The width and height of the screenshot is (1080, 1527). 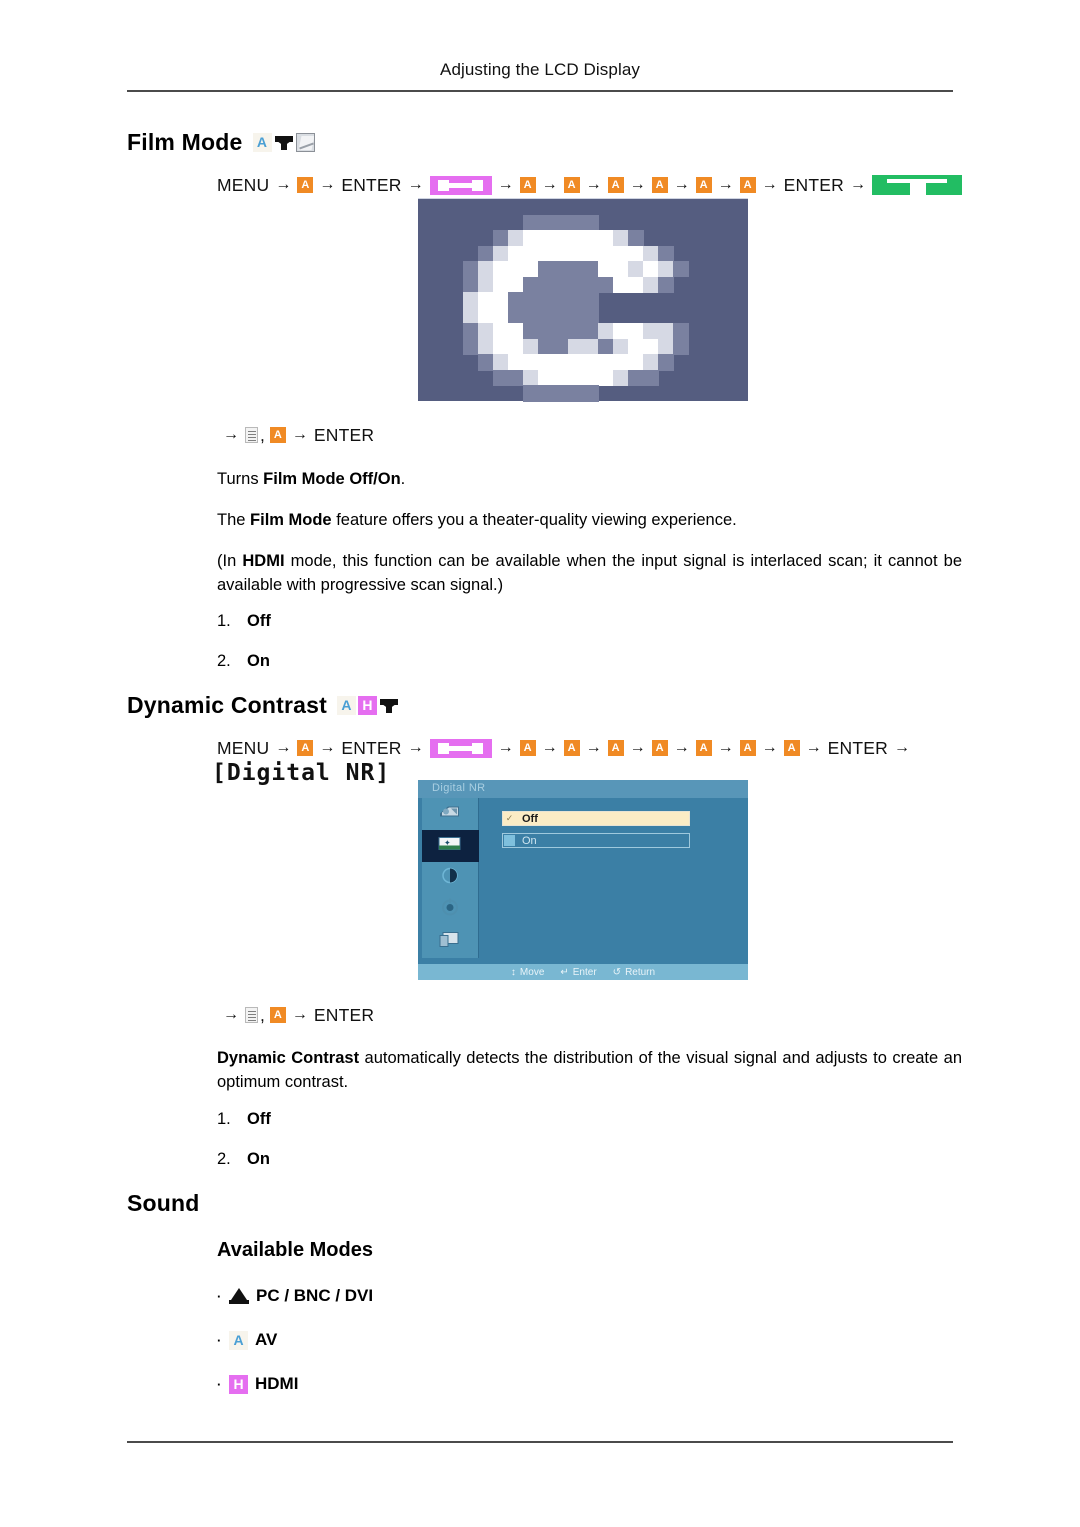 What do you see at coordinates (540, 1442) in the screenshot?
I see `footer-divider` at bounding box center [540, 1442].